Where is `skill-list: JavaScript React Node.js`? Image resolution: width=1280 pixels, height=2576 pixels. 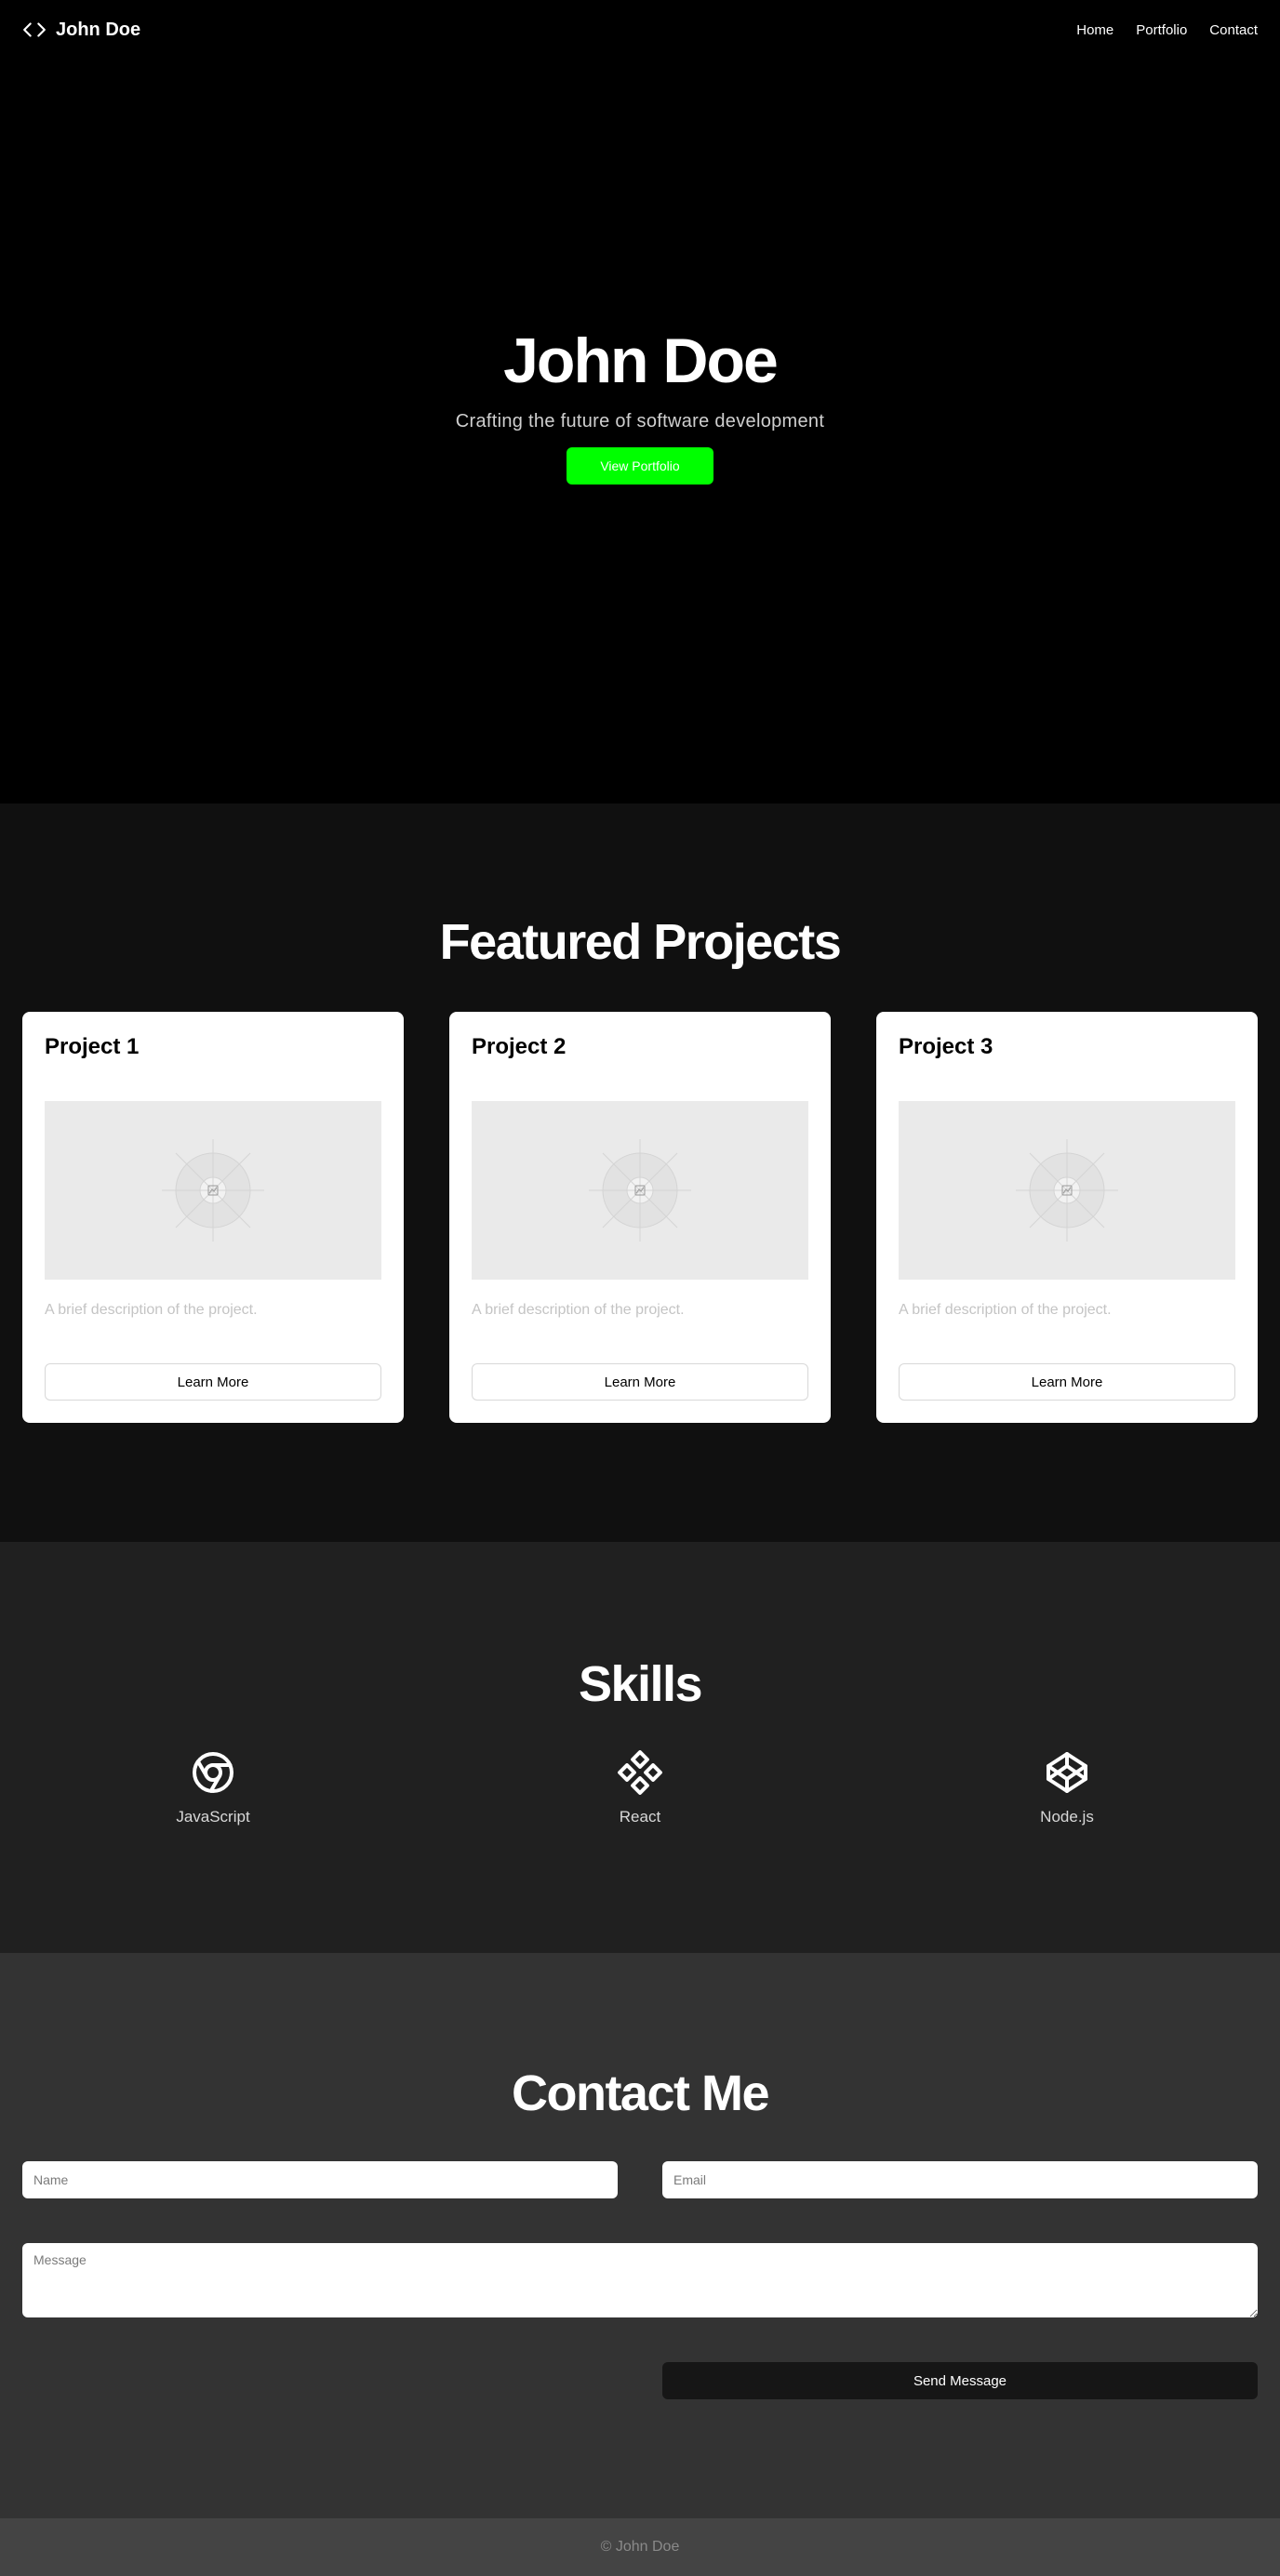
skill-list: JavaScript React Node.js is located at coordinates (640, 1788).